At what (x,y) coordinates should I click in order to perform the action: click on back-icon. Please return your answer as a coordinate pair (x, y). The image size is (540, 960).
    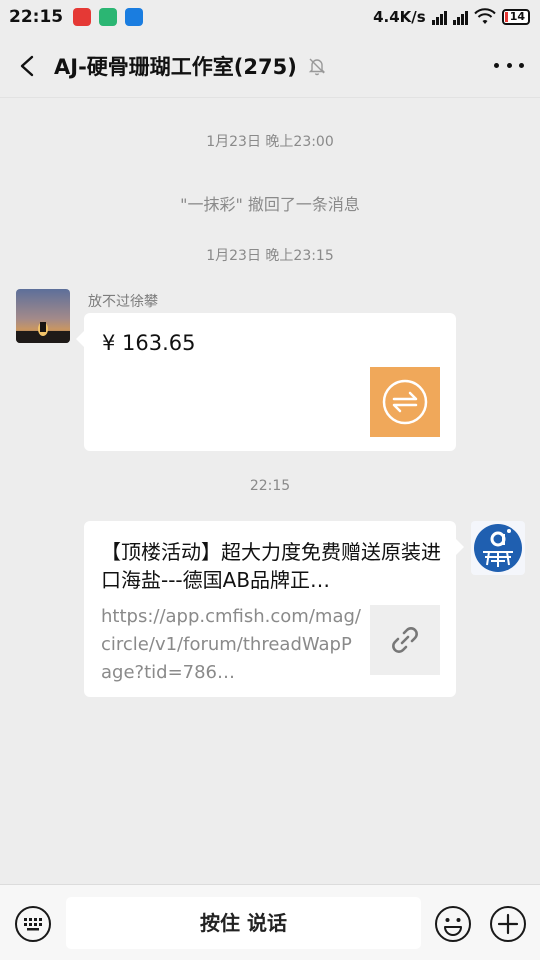
    Looking at the image, I should click on (28, 66).